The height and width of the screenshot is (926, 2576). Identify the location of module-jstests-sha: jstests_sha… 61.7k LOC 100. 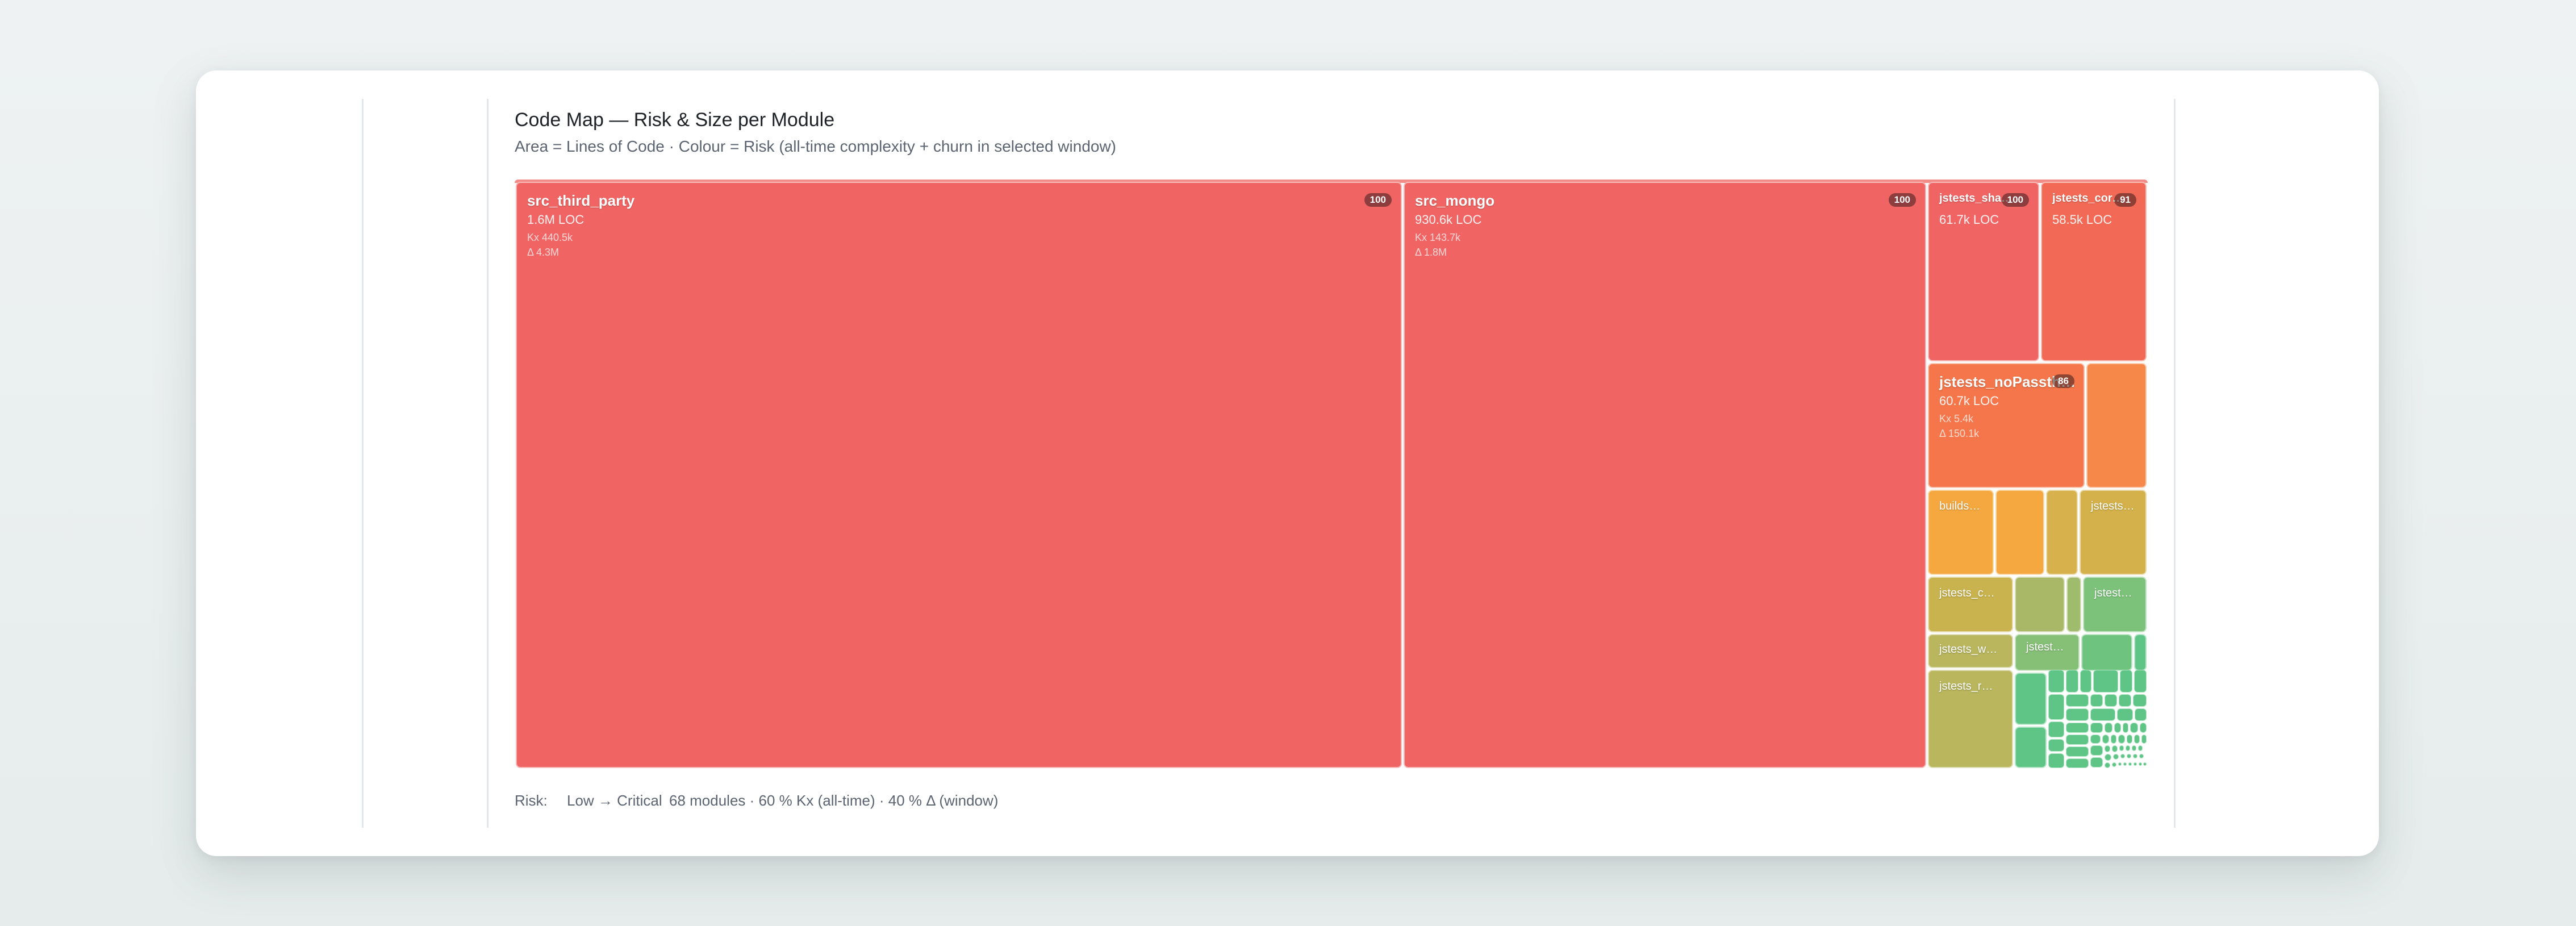
(1983, 272).